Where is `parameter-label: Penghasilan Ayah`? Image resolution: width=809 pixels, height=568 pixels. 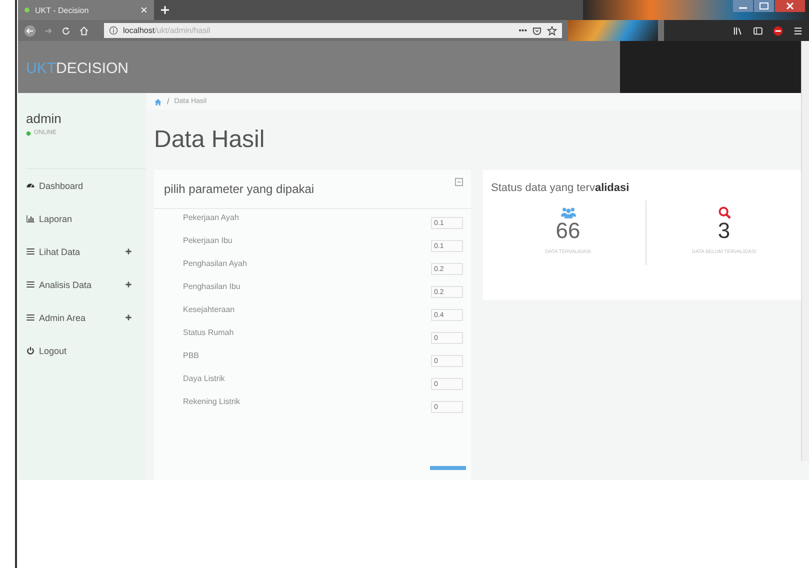 parameter-label: Penghasilan Ayah is located at coordinates (215, 263).